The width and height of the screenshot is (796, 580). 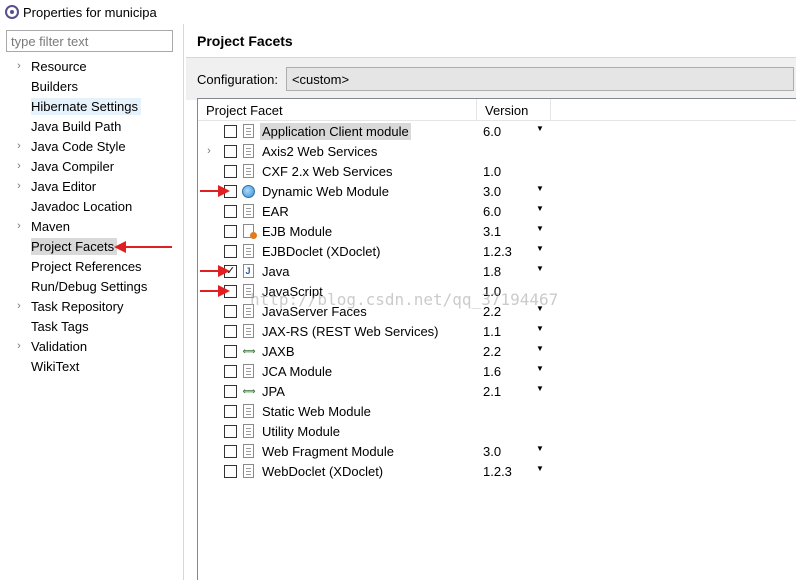 I want to click on sidebar-item-hibernate-settings: Hibernate Settings, so click(x=92, y=106).